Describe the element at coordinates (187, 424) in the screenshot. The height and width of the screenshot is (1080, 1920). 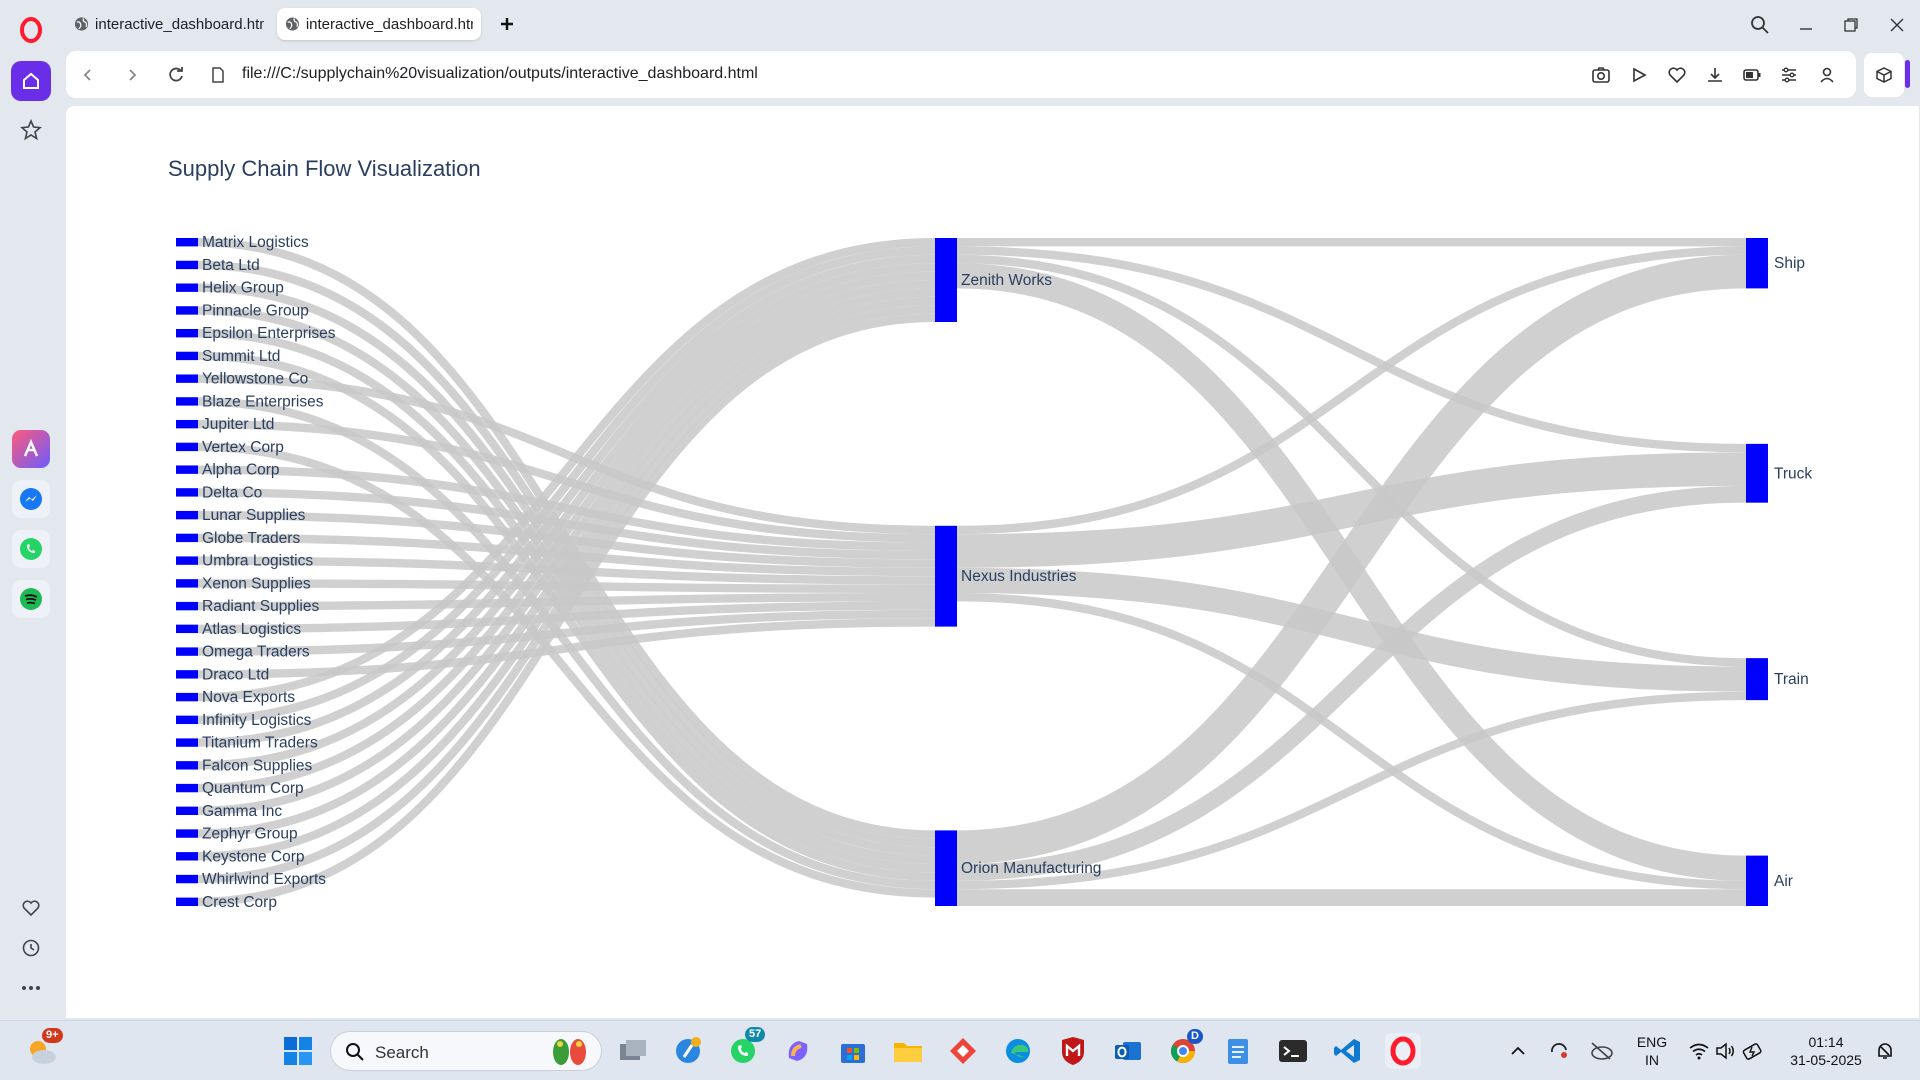
I see `sankey-node-jupiter-ltd` at that location.